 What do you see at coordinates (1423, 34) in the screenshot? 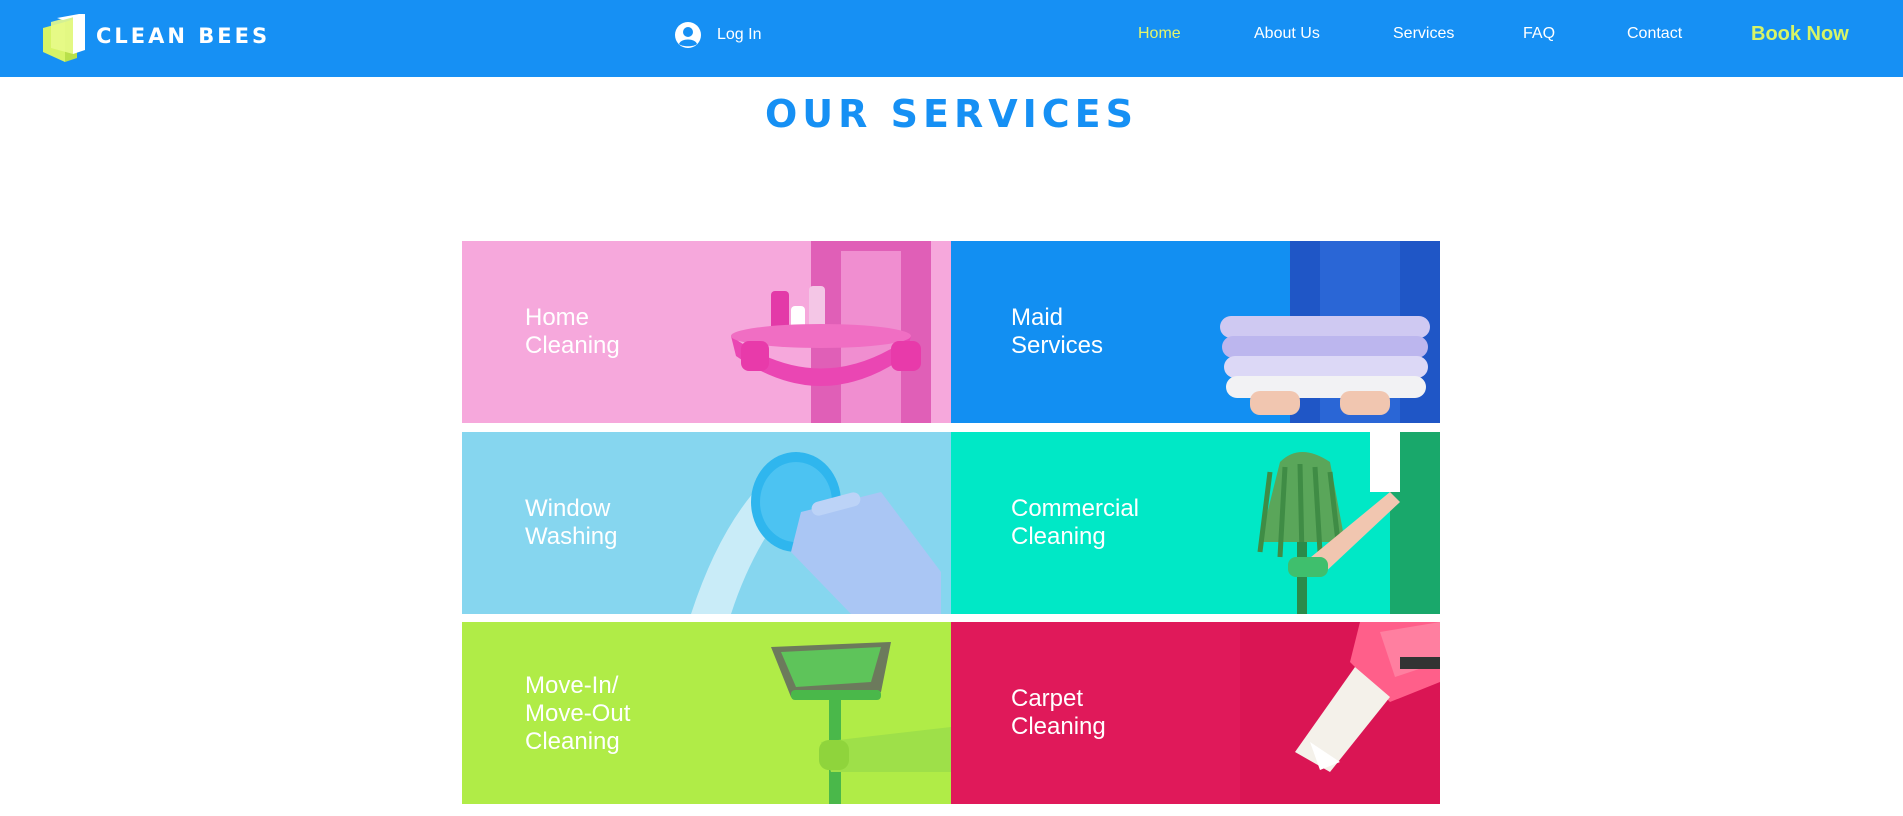
I see `nav-services: Services` at bounding box center [1423, 34].